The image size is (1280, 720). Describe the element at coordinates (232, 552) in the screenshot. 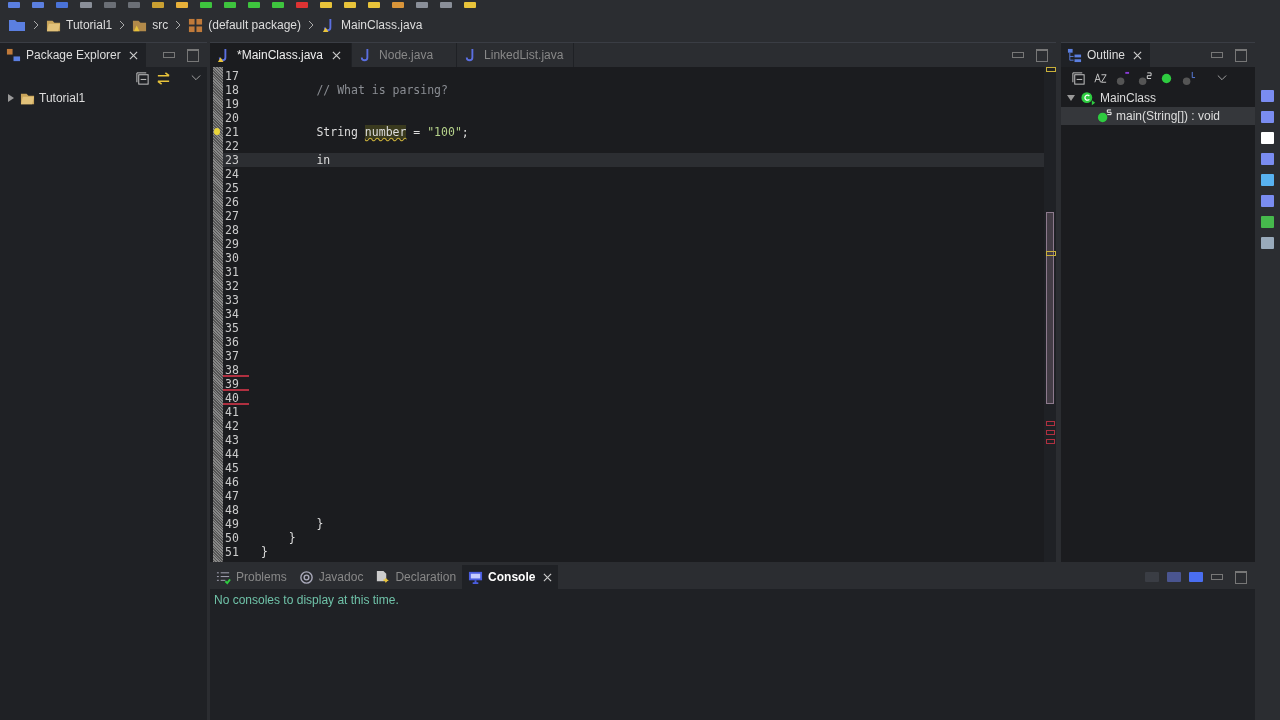

I see `line-number: 51` at that location.